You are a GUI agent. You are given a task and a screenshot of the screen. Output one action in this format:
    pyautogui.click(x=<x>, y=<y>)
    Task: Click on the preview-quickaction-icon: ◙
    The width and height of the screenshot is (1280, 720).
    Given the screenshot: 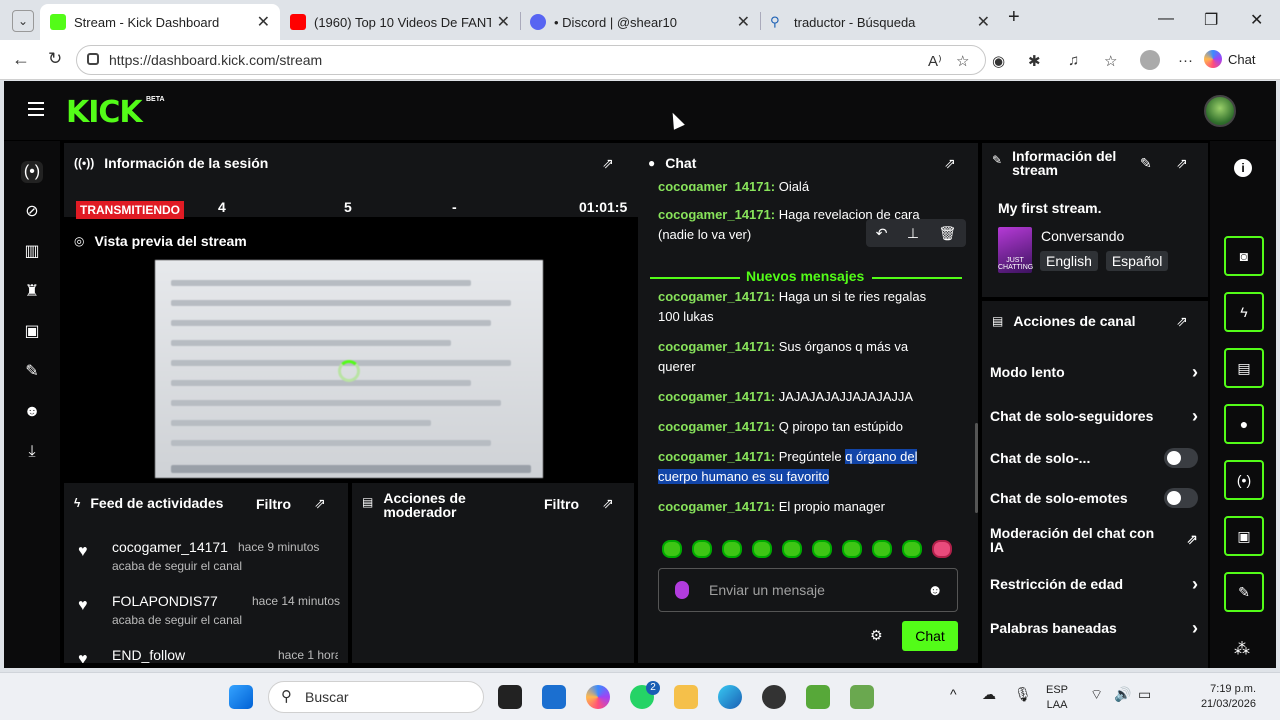 What is the action you would take?
    pyautogui.click(x=1244, y=256)
    